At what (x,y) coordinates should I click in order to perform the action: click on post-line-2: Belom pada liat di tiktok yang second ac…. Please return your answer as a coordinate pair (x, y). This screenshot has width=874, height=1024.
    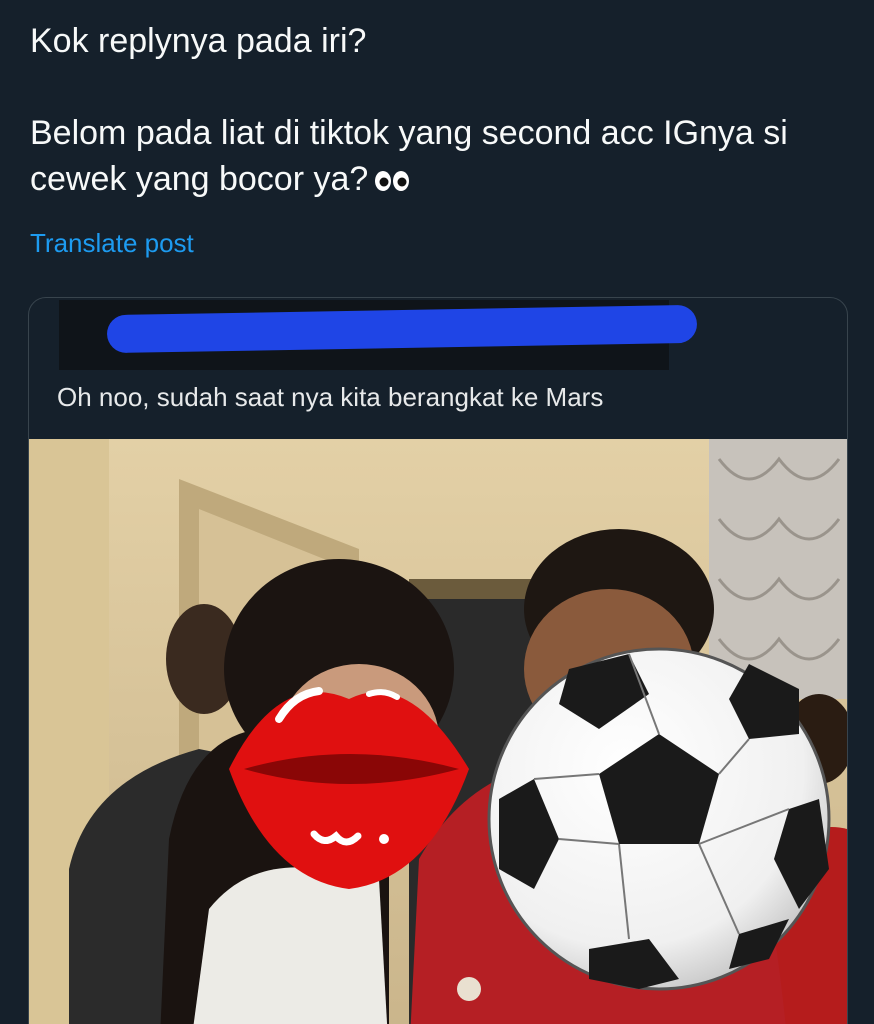
    Looking at the image, I should click on (445, 156).